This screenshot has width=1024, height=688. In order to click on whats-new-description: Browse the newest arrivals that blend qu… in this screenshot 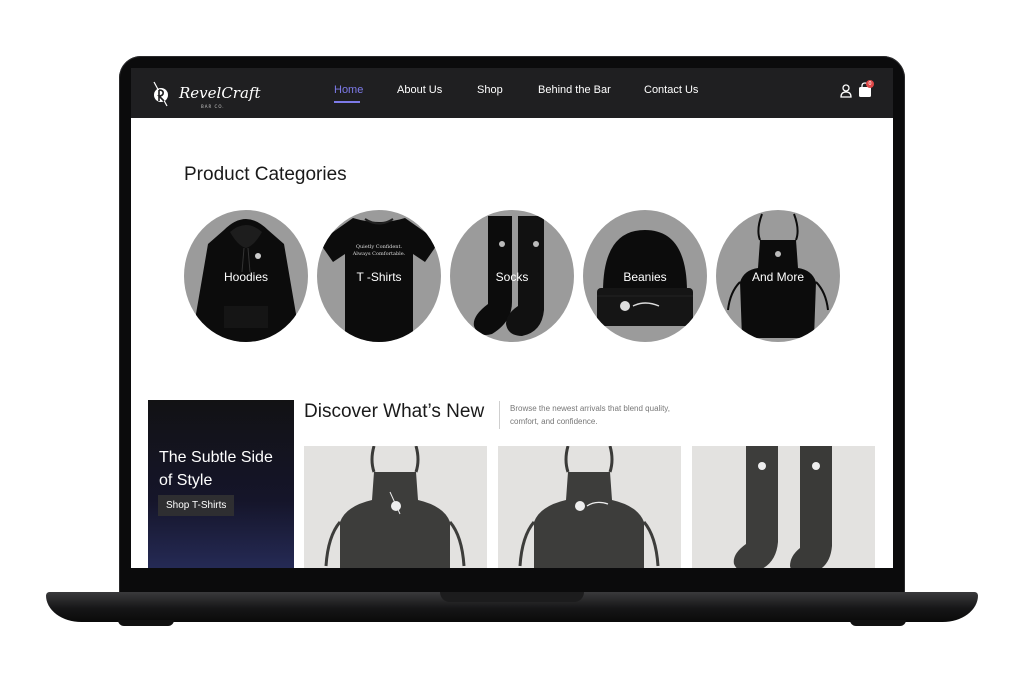, I will do `click(590, 415)`.